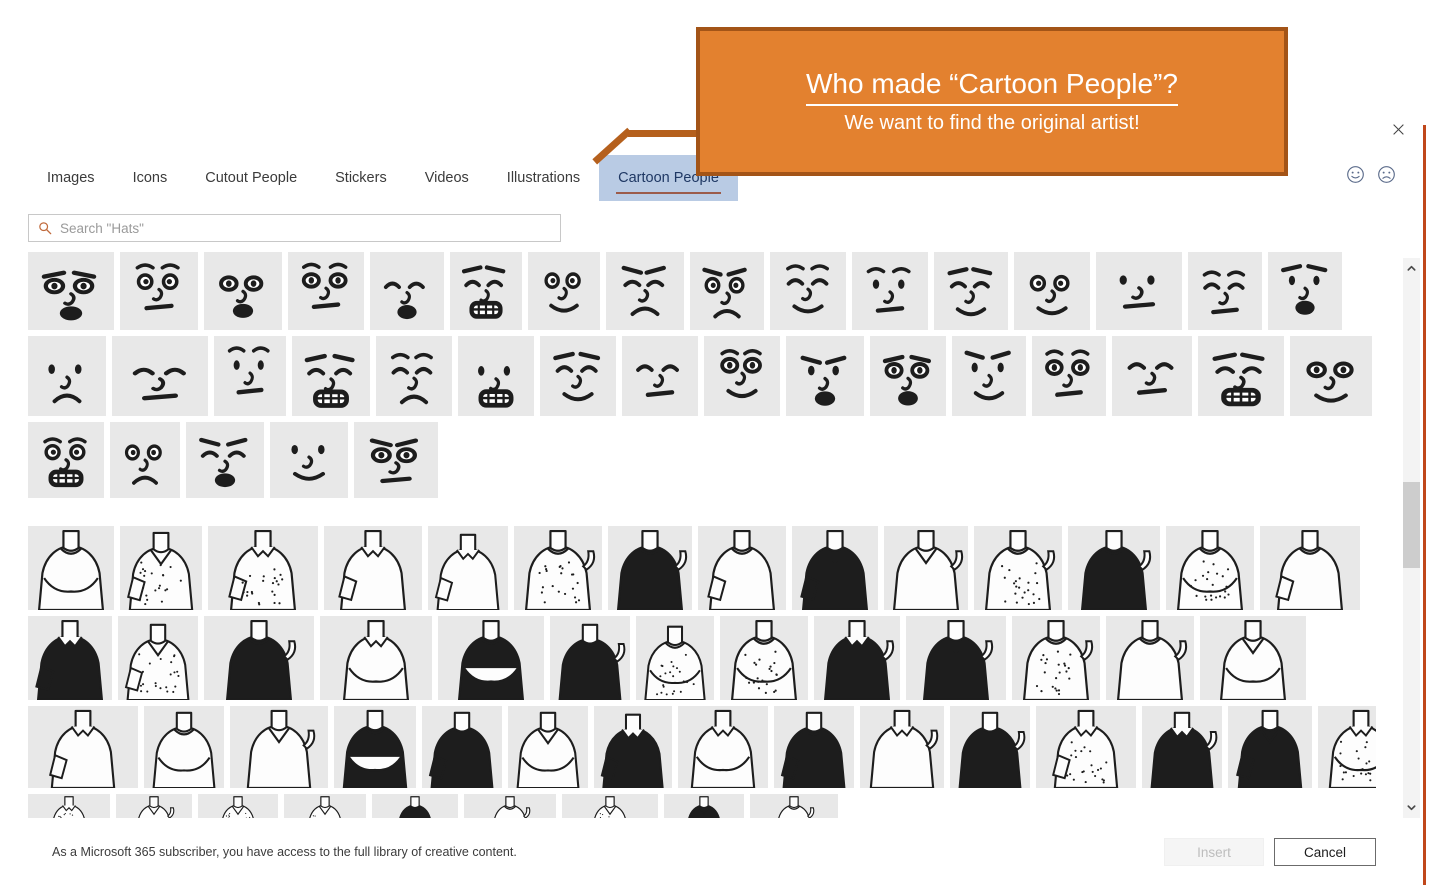 This screenshot has width=1440, height=885. What do you see at coordinates (150, 178) in the screenshot?
I see `tab-icons: Icons` at bounding box center [150, 178].